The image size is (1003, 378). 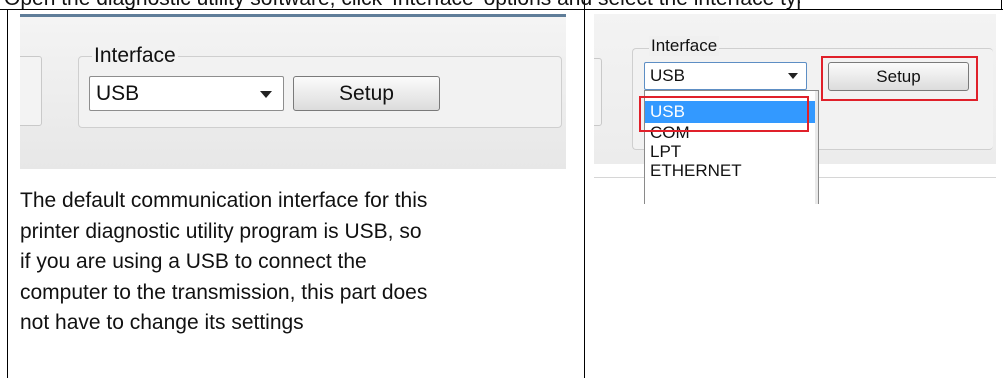 What do you see at coordinates (731, 170) in the screenshot?
I see `dropdown-option-ethernet: ETHERNET` at bounding box center [731, 170].